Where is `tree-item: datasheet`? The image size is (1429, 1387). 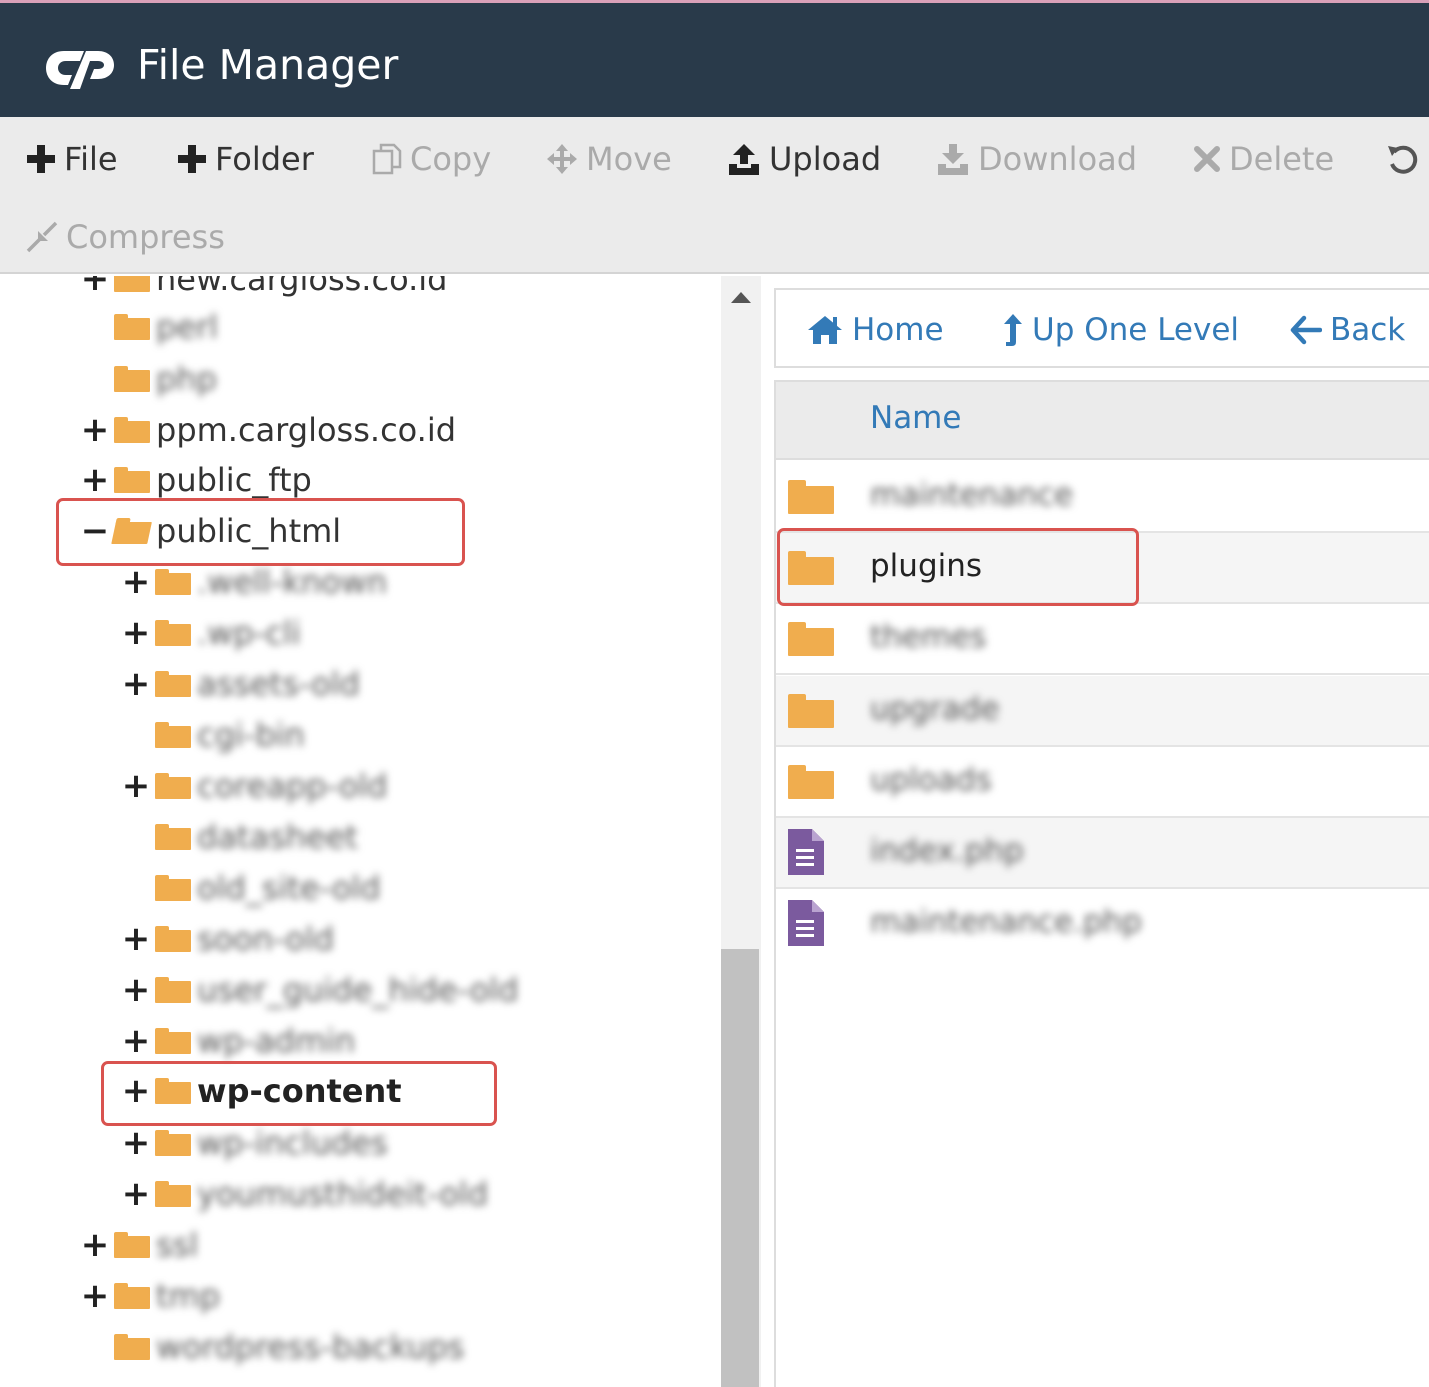
tree-item: datasheet is located at coordinates (240, 837).